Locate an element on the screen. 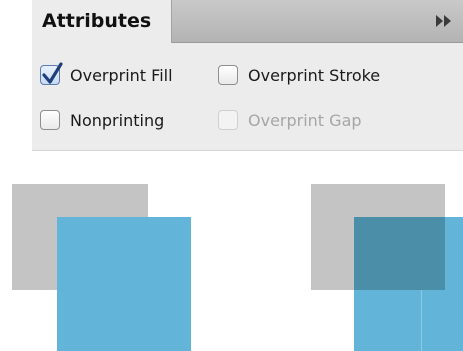 The image size is (463, 351). nonprinting-label: Nonprinting is located at coordinates (117, 120).